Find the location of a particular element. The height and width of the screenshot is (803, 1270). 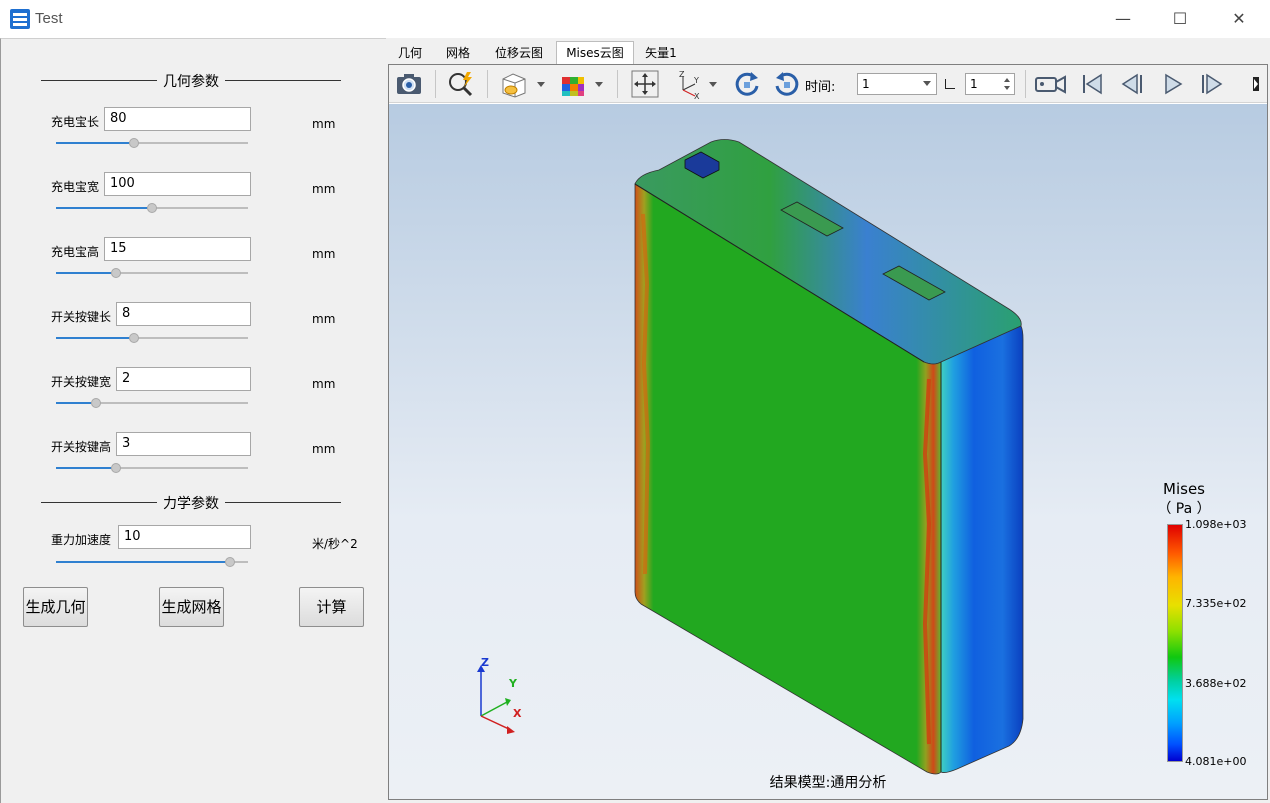

param-label: 充电宝长 is located at coordinates (75, 122).